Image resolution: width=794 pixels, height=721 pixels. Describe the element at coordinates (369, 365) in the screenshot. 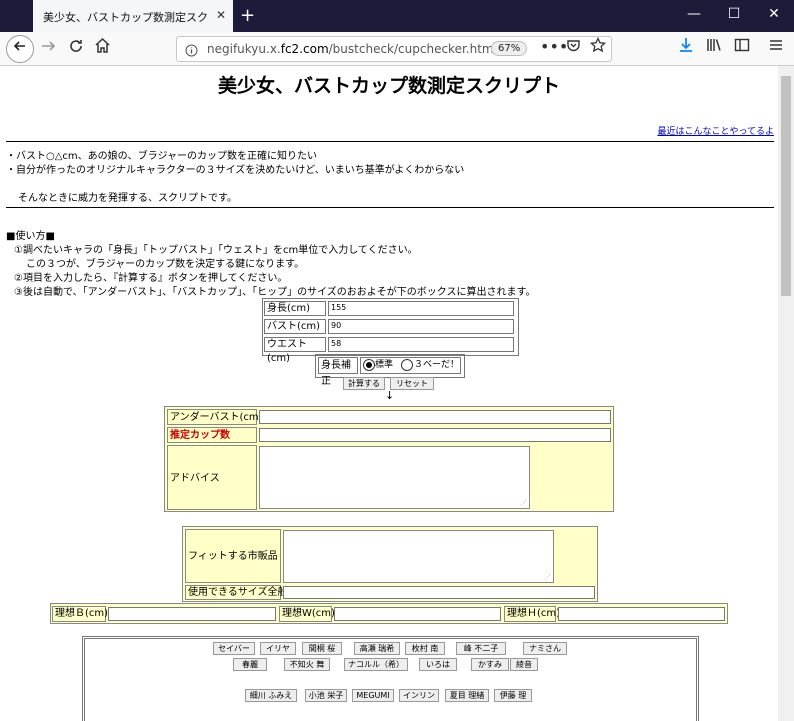

I see `radio-standard` at that location.